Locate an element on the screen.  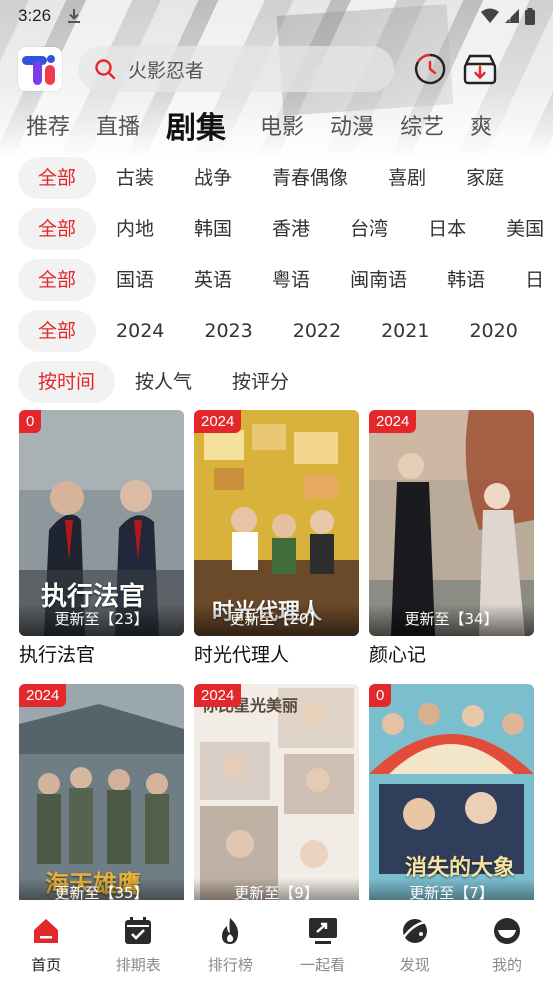
tab-recommend: 推荐 is located at coordinates (48, 125).